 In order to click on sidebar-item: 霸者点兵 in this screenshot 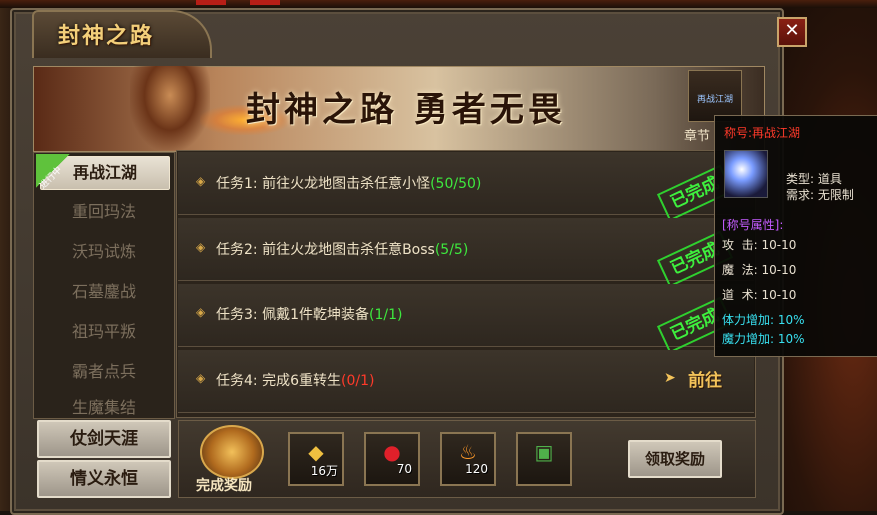, I will do `click(104, 372)`.